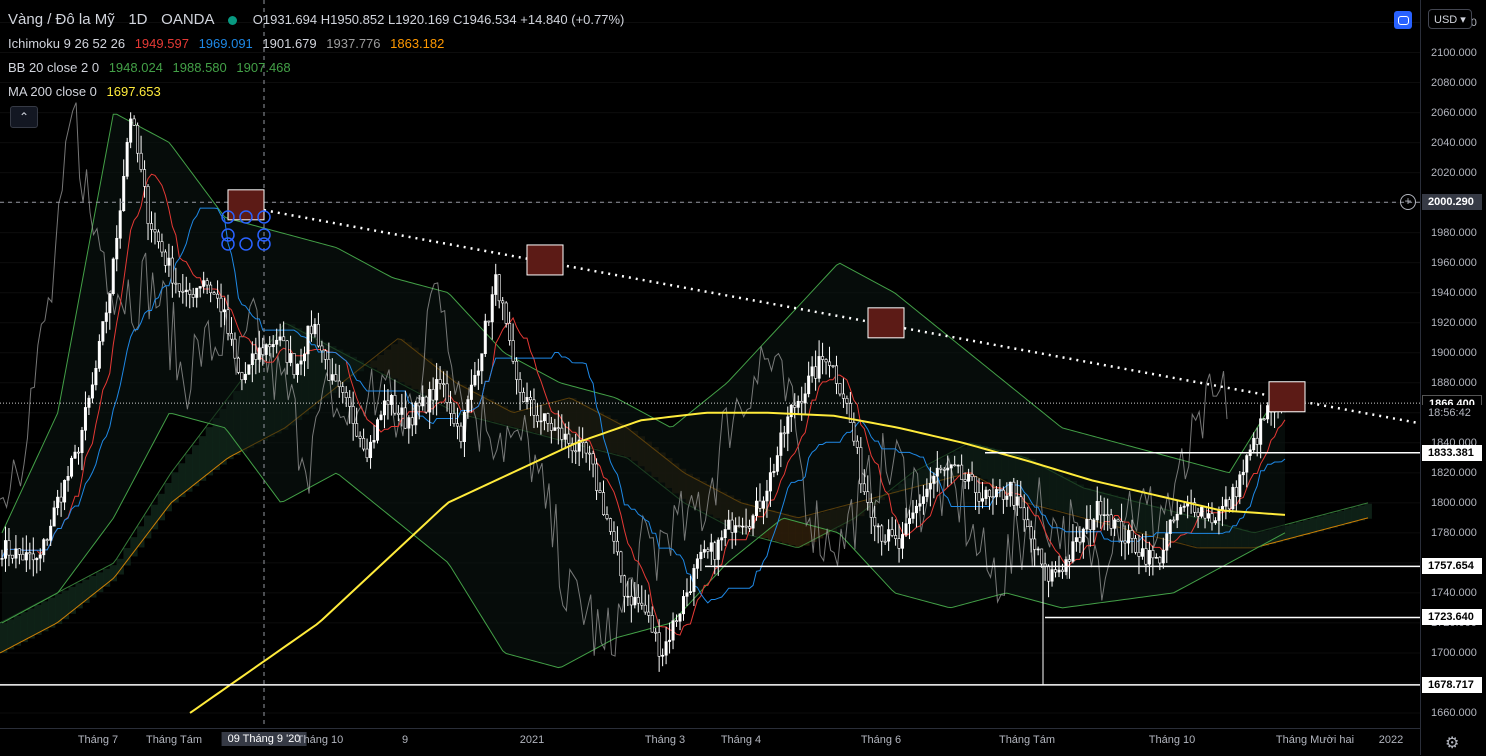  What do you see at coordinates (61, 19) in the screenshot?
I see `symbol-name: Vàng / Đô la Mỹ` at bounding box center [61, 19].